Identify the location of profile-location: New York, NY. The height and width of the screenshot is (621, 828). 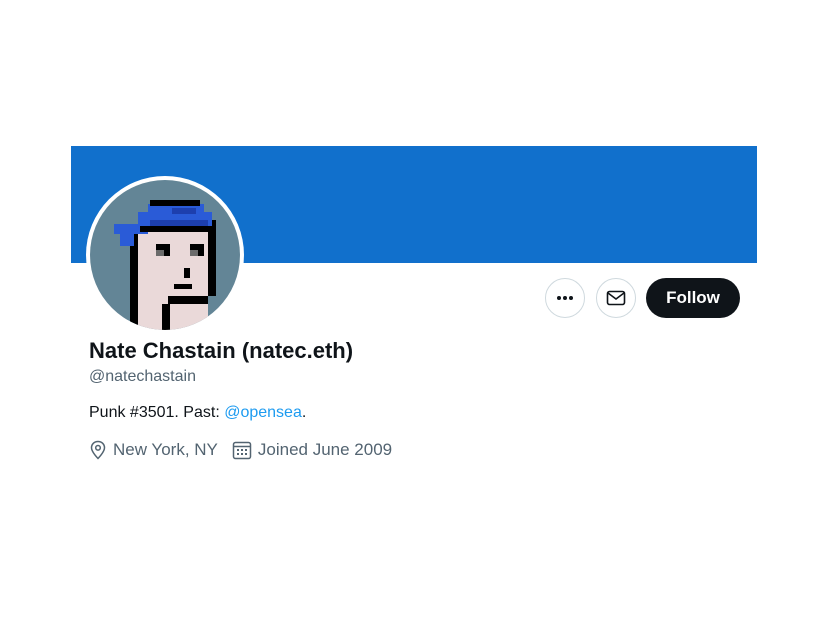
(153, 450).